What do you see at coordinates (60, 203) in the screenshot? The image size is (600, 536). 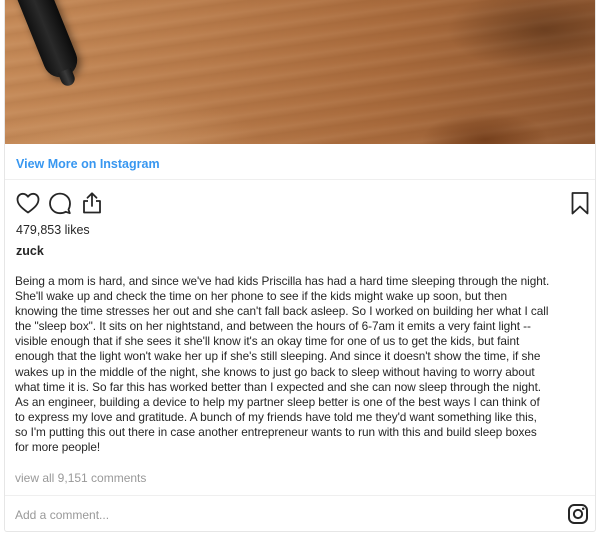 I see `comment-bubble-icon` at bounding box center [60, 203].